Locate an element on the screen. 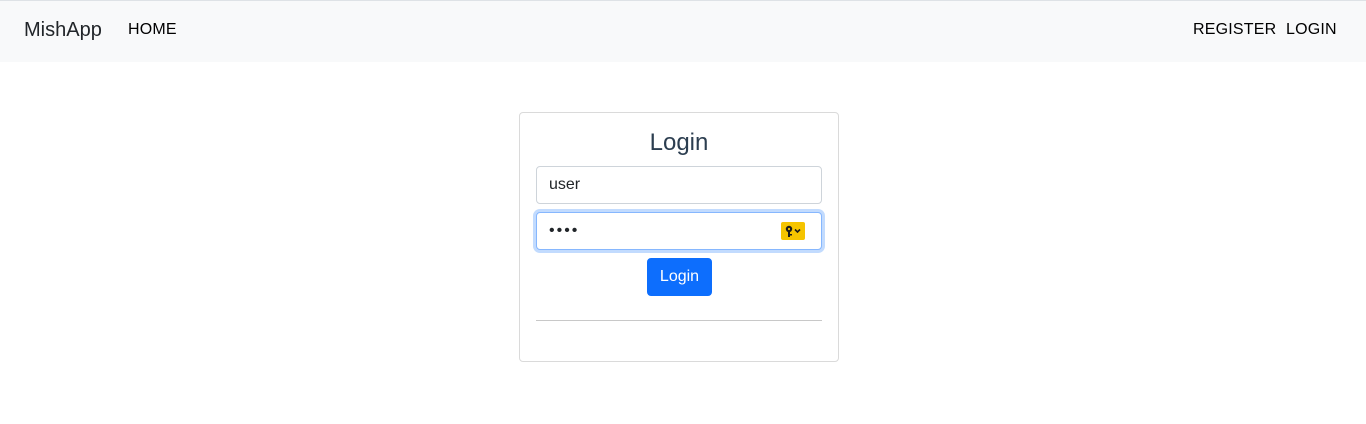 The width and height of the screenshot is (1366, 424). username-input is located at coordinates (679, 185).